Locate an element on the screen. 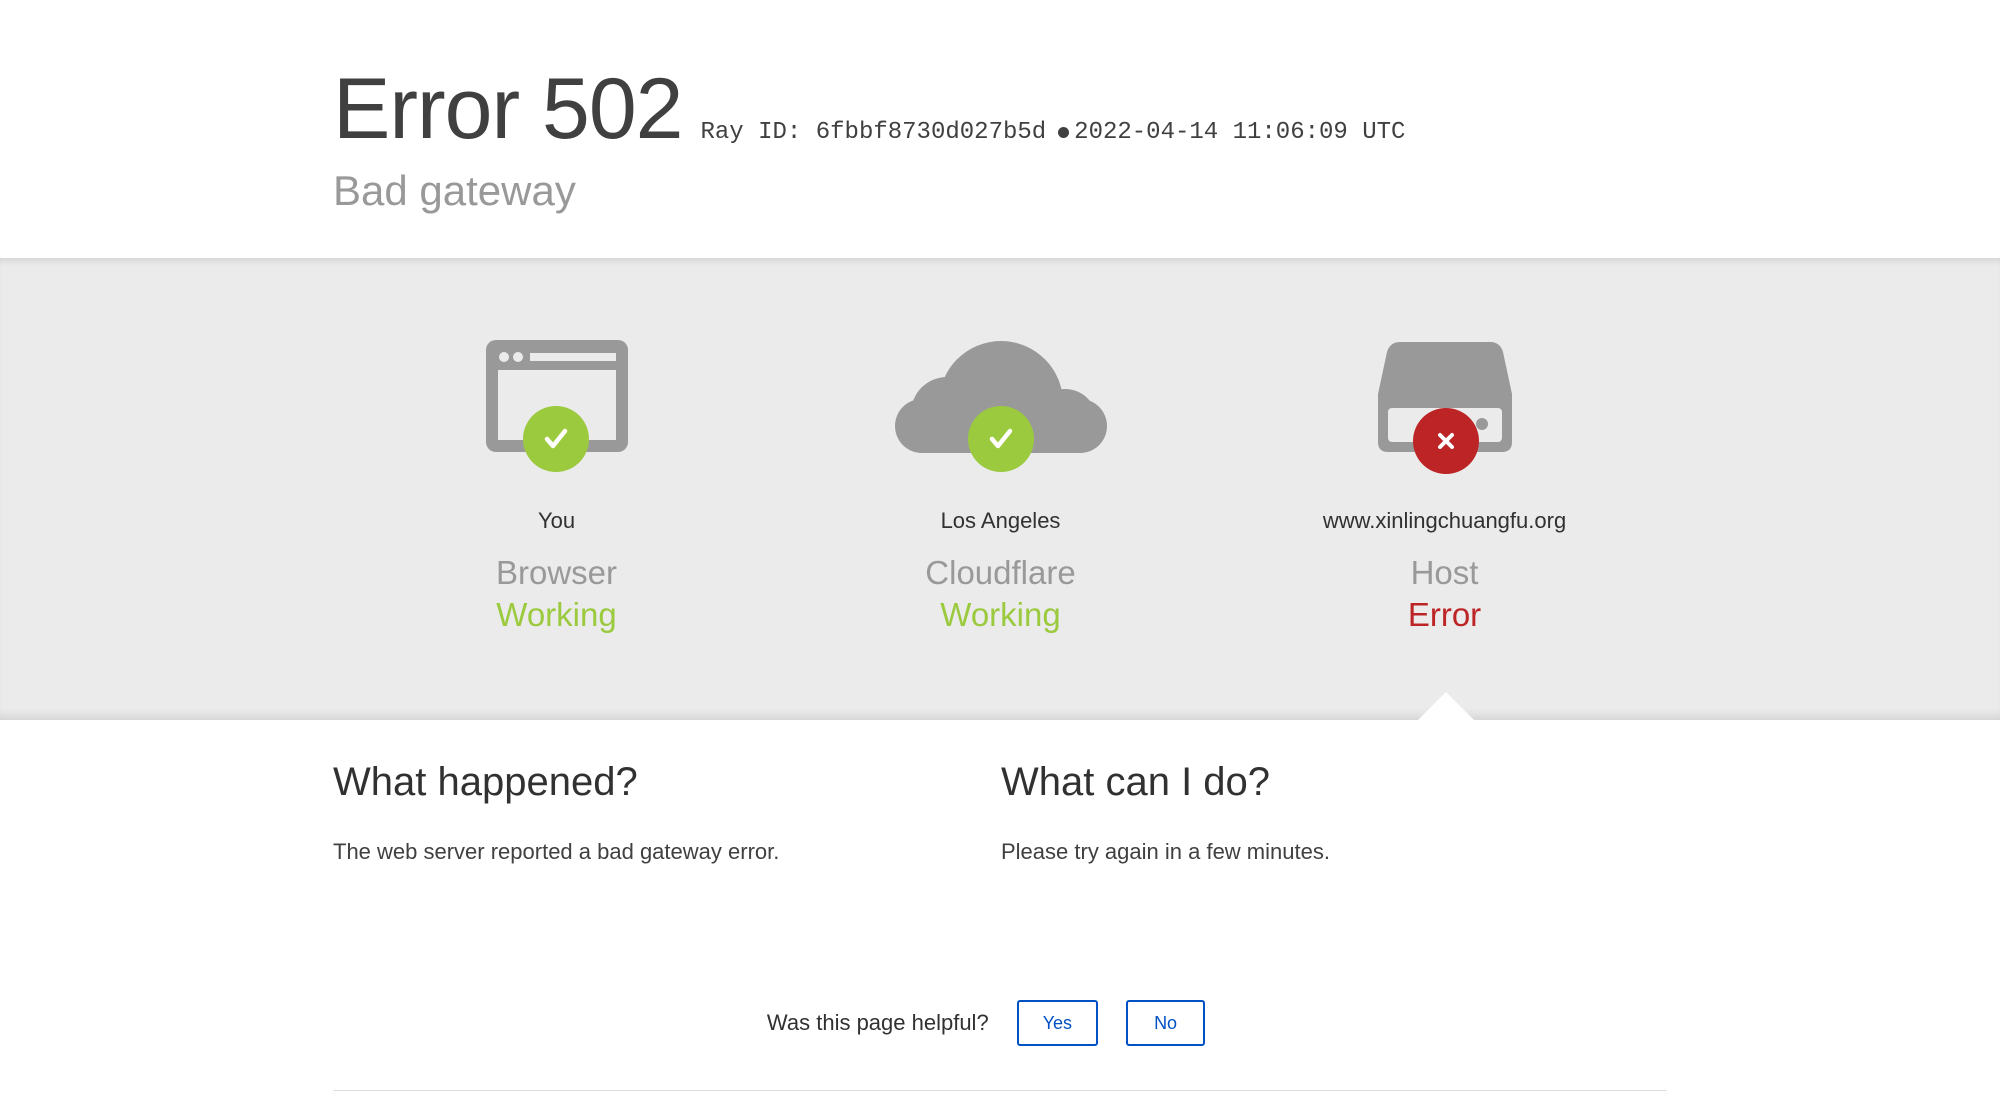 The image size is (2000, 1105). location-label: You is located at coordinates (556, 520).